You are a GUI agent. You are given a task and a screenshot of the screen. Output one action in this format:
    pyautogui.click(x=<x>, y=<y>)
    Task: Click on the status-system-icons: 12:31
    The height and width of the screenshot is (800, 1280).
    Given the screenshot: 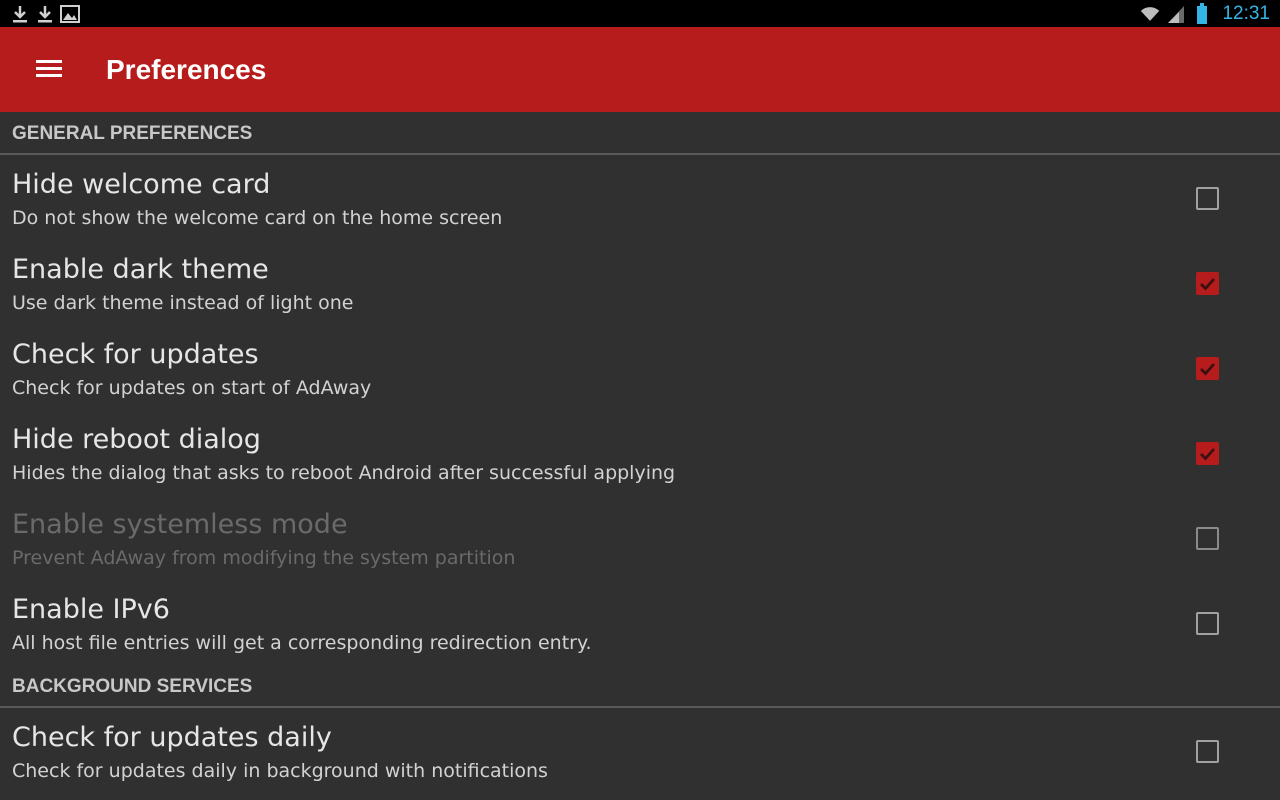 What is the action you would take?
    pyautogui.click(x=1210, y=13)
    